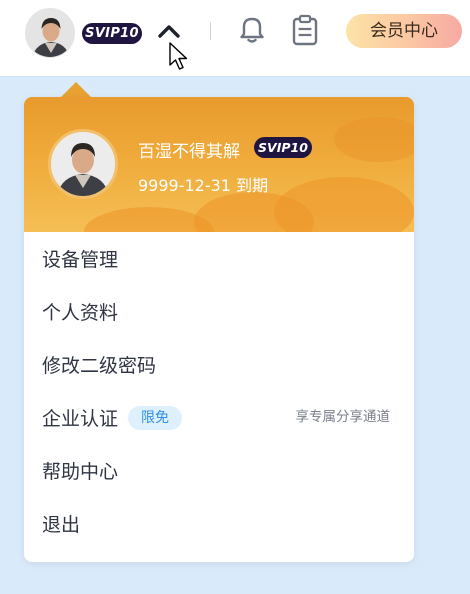  What do you see at coordinates (203, 185) in the screenshot?
I see `membership-expiry: 9999-12-31 到期` at bounding box center [203, 185].